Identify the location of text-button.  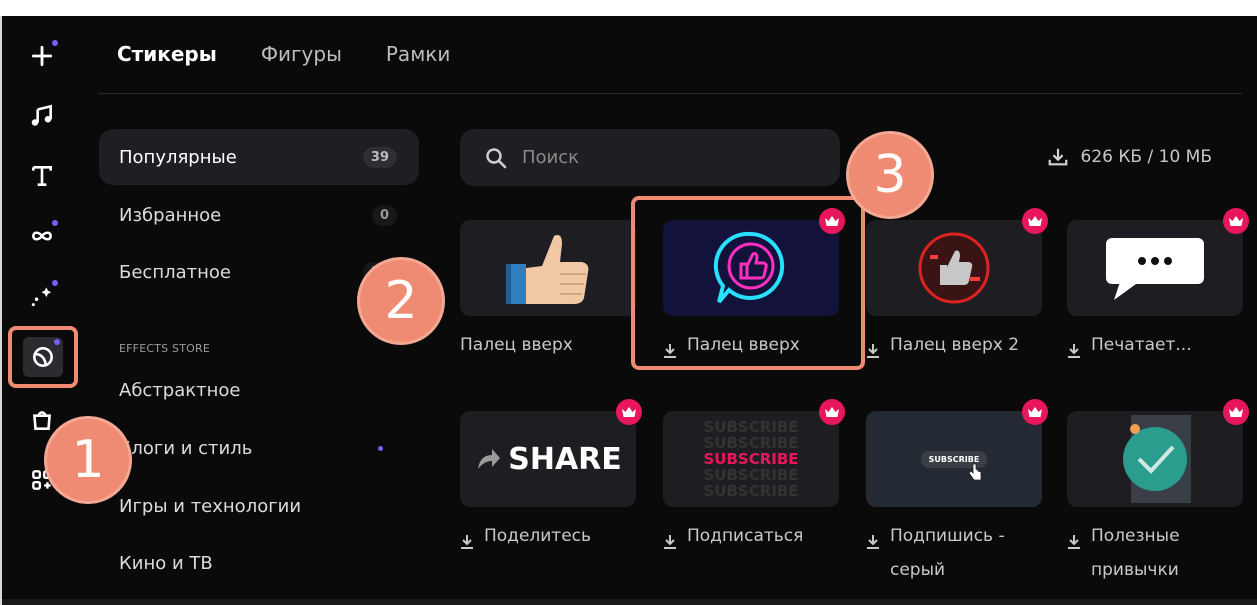
(42, 176).